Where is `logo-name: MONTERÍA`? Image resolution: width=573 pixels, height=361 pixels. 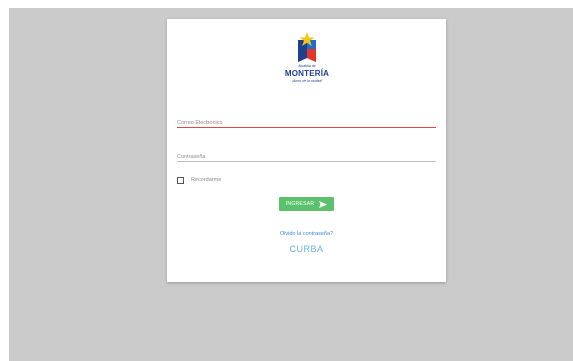
logo-name: MONTERÍA is located at coordinates (307, 73).